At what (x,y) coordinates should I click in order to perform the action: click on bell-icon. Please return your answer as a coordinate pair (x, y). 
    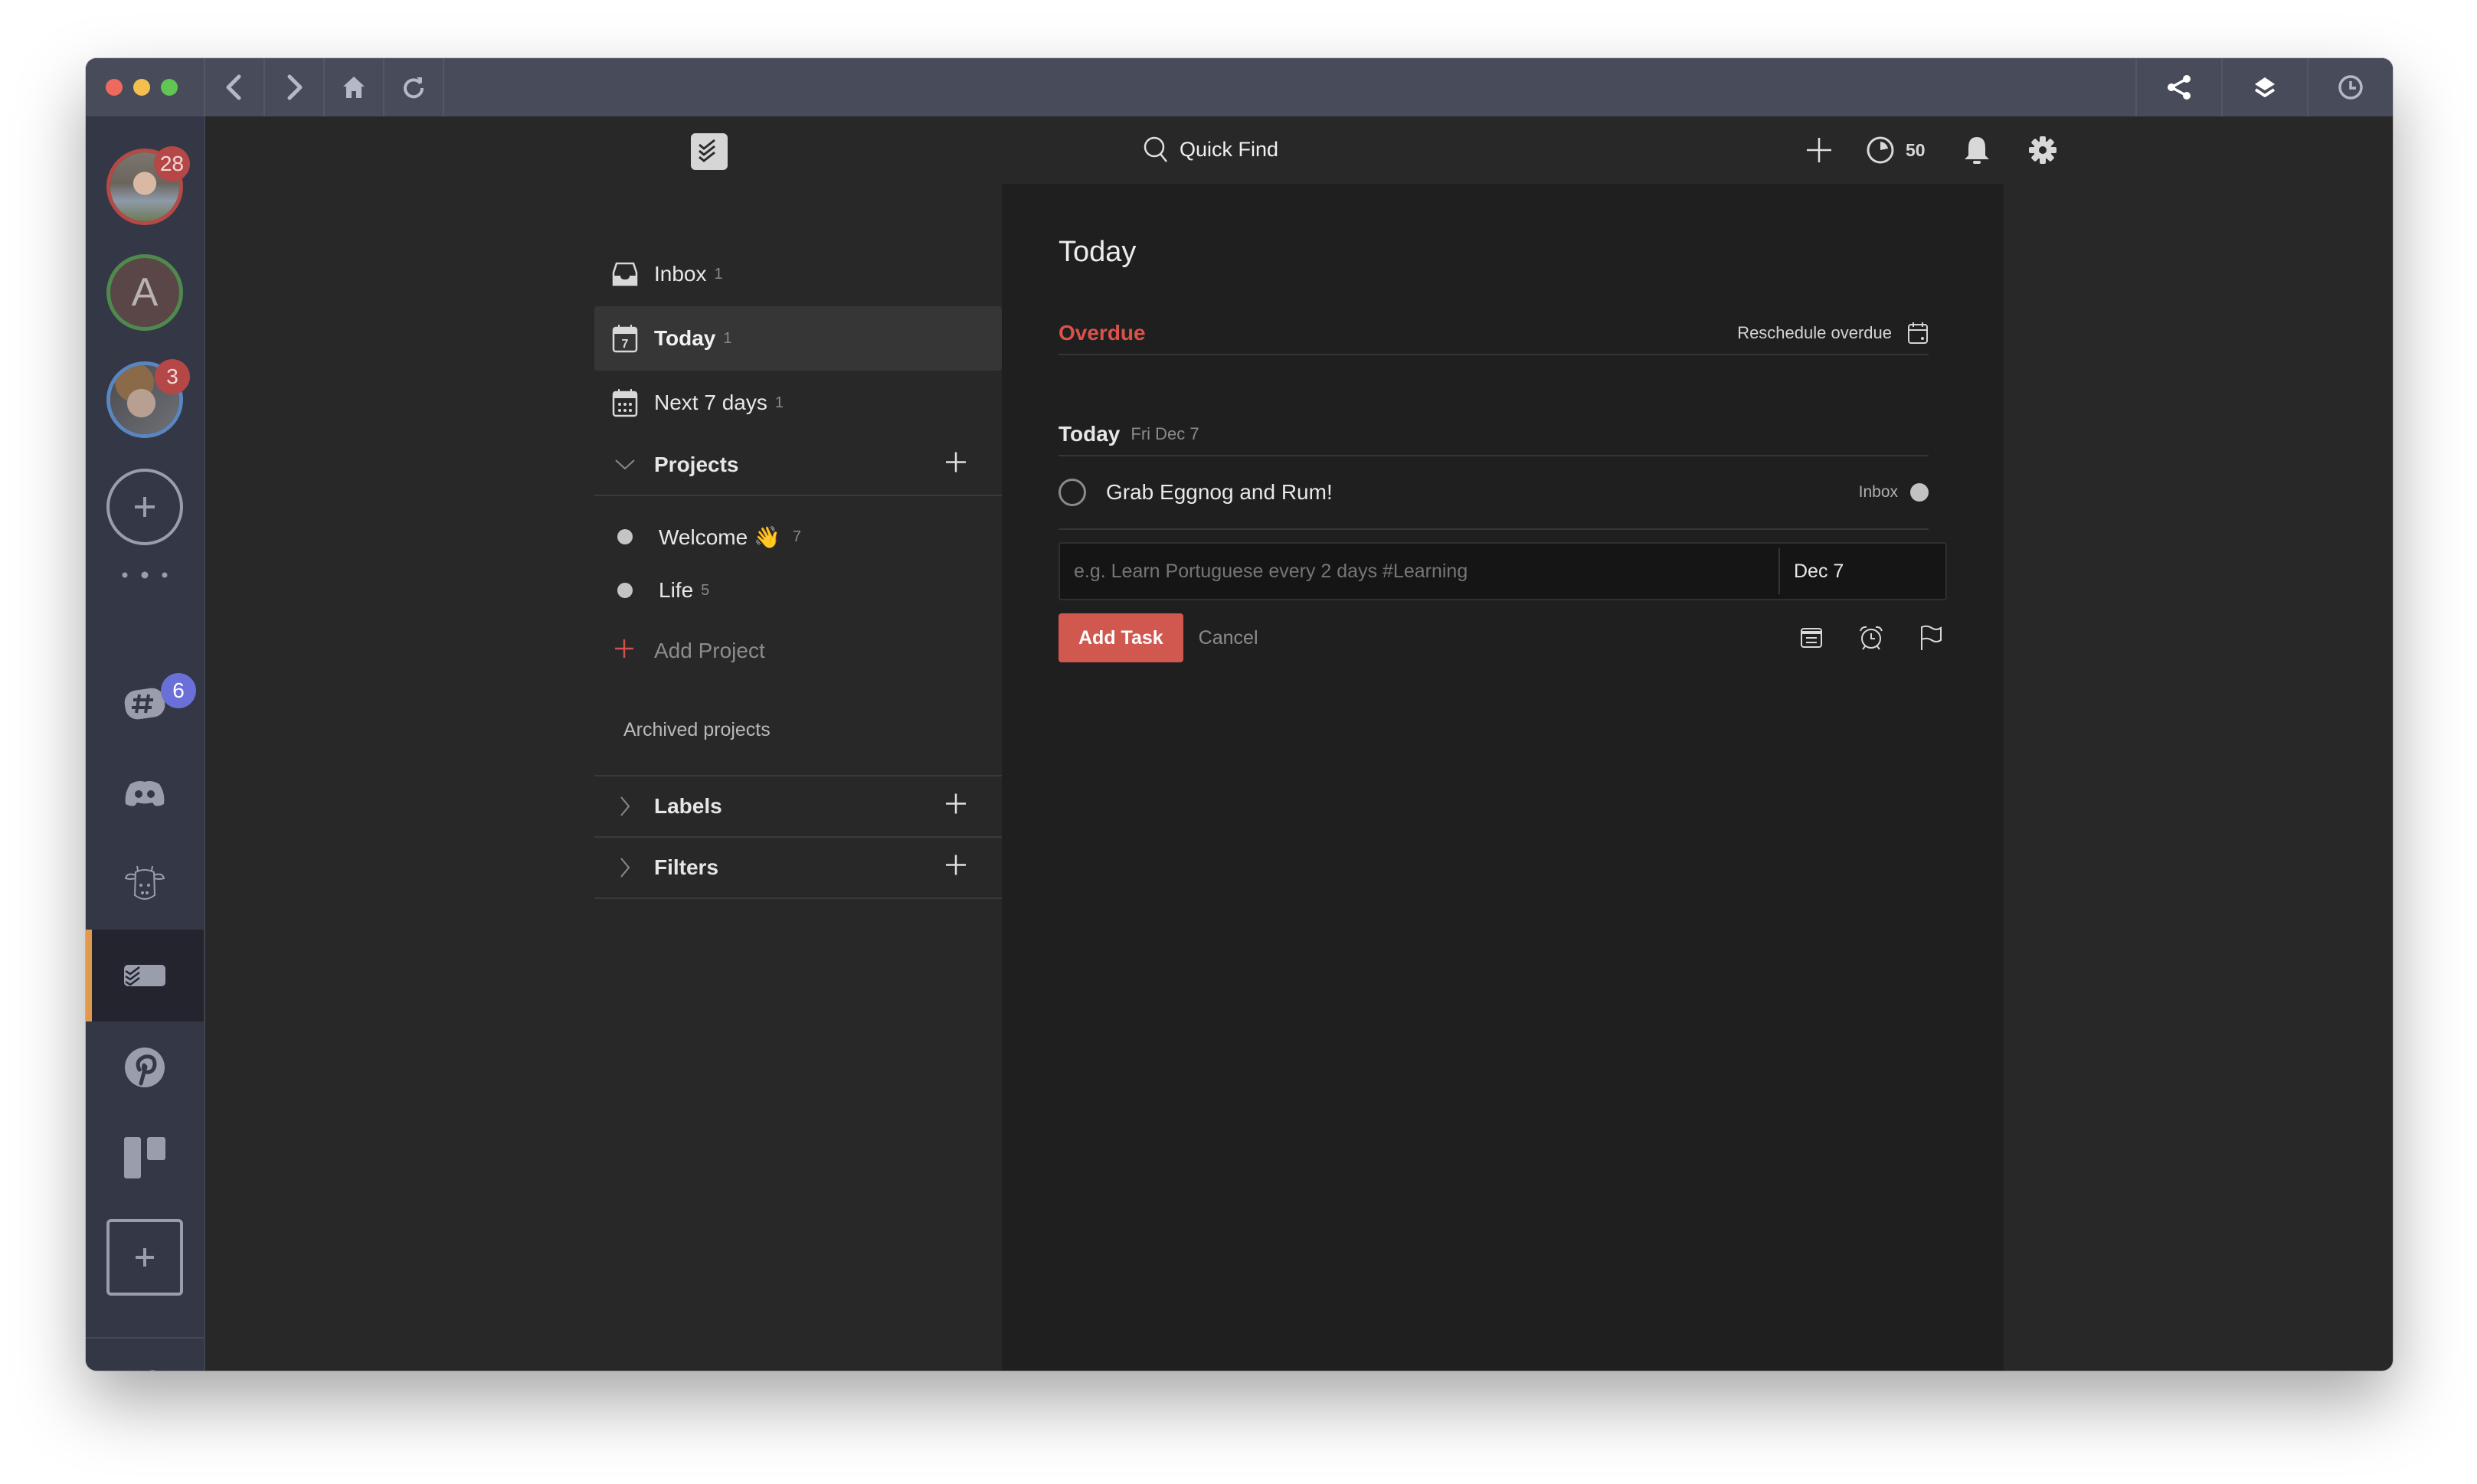
    Looking at the image, I should click on (1977, 150).